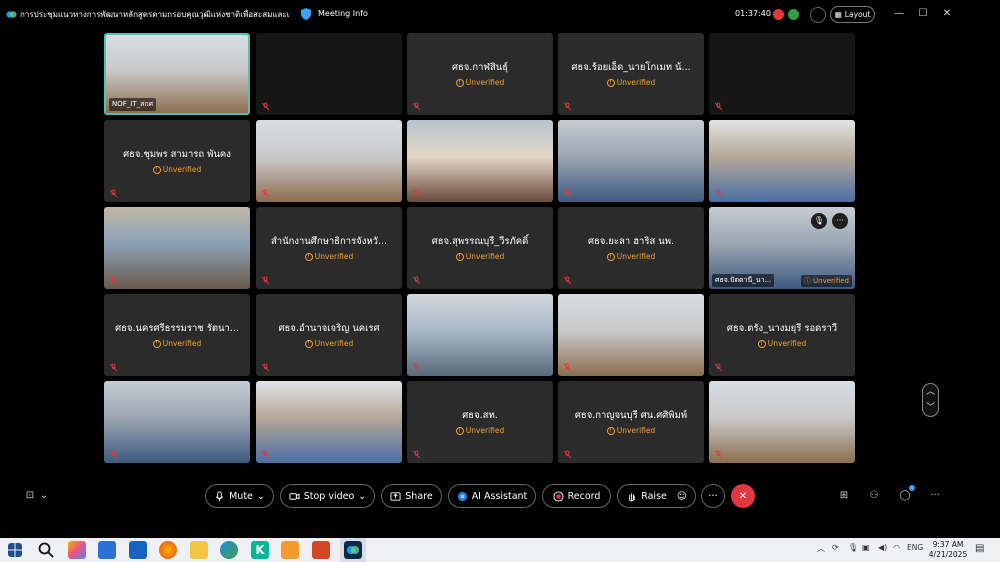 This screenshot has width=1000, height=562. What do you see at coordinates (915, 547) in the screenshot?
I see `input-language: ENG` at bounding box center [915, 547].